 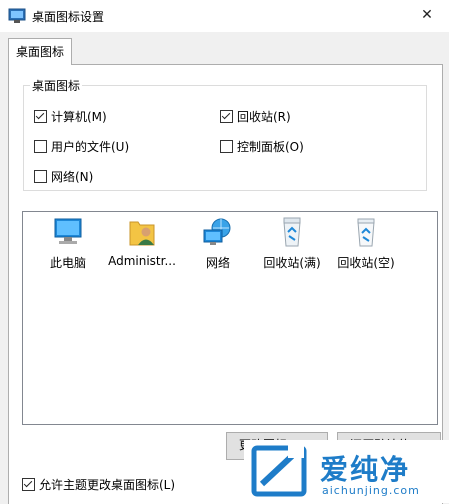 I want to click on icon-item-this-pc: 此电脑, so click(x=68, y=243).